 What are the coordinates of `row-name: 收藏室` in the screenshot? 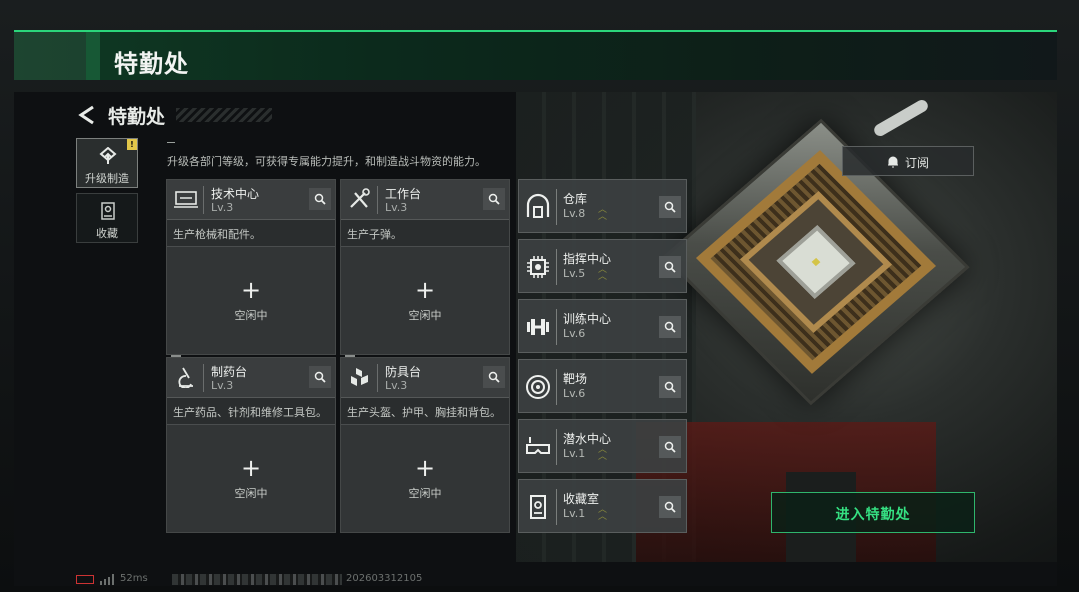 It's located at (581, 499).